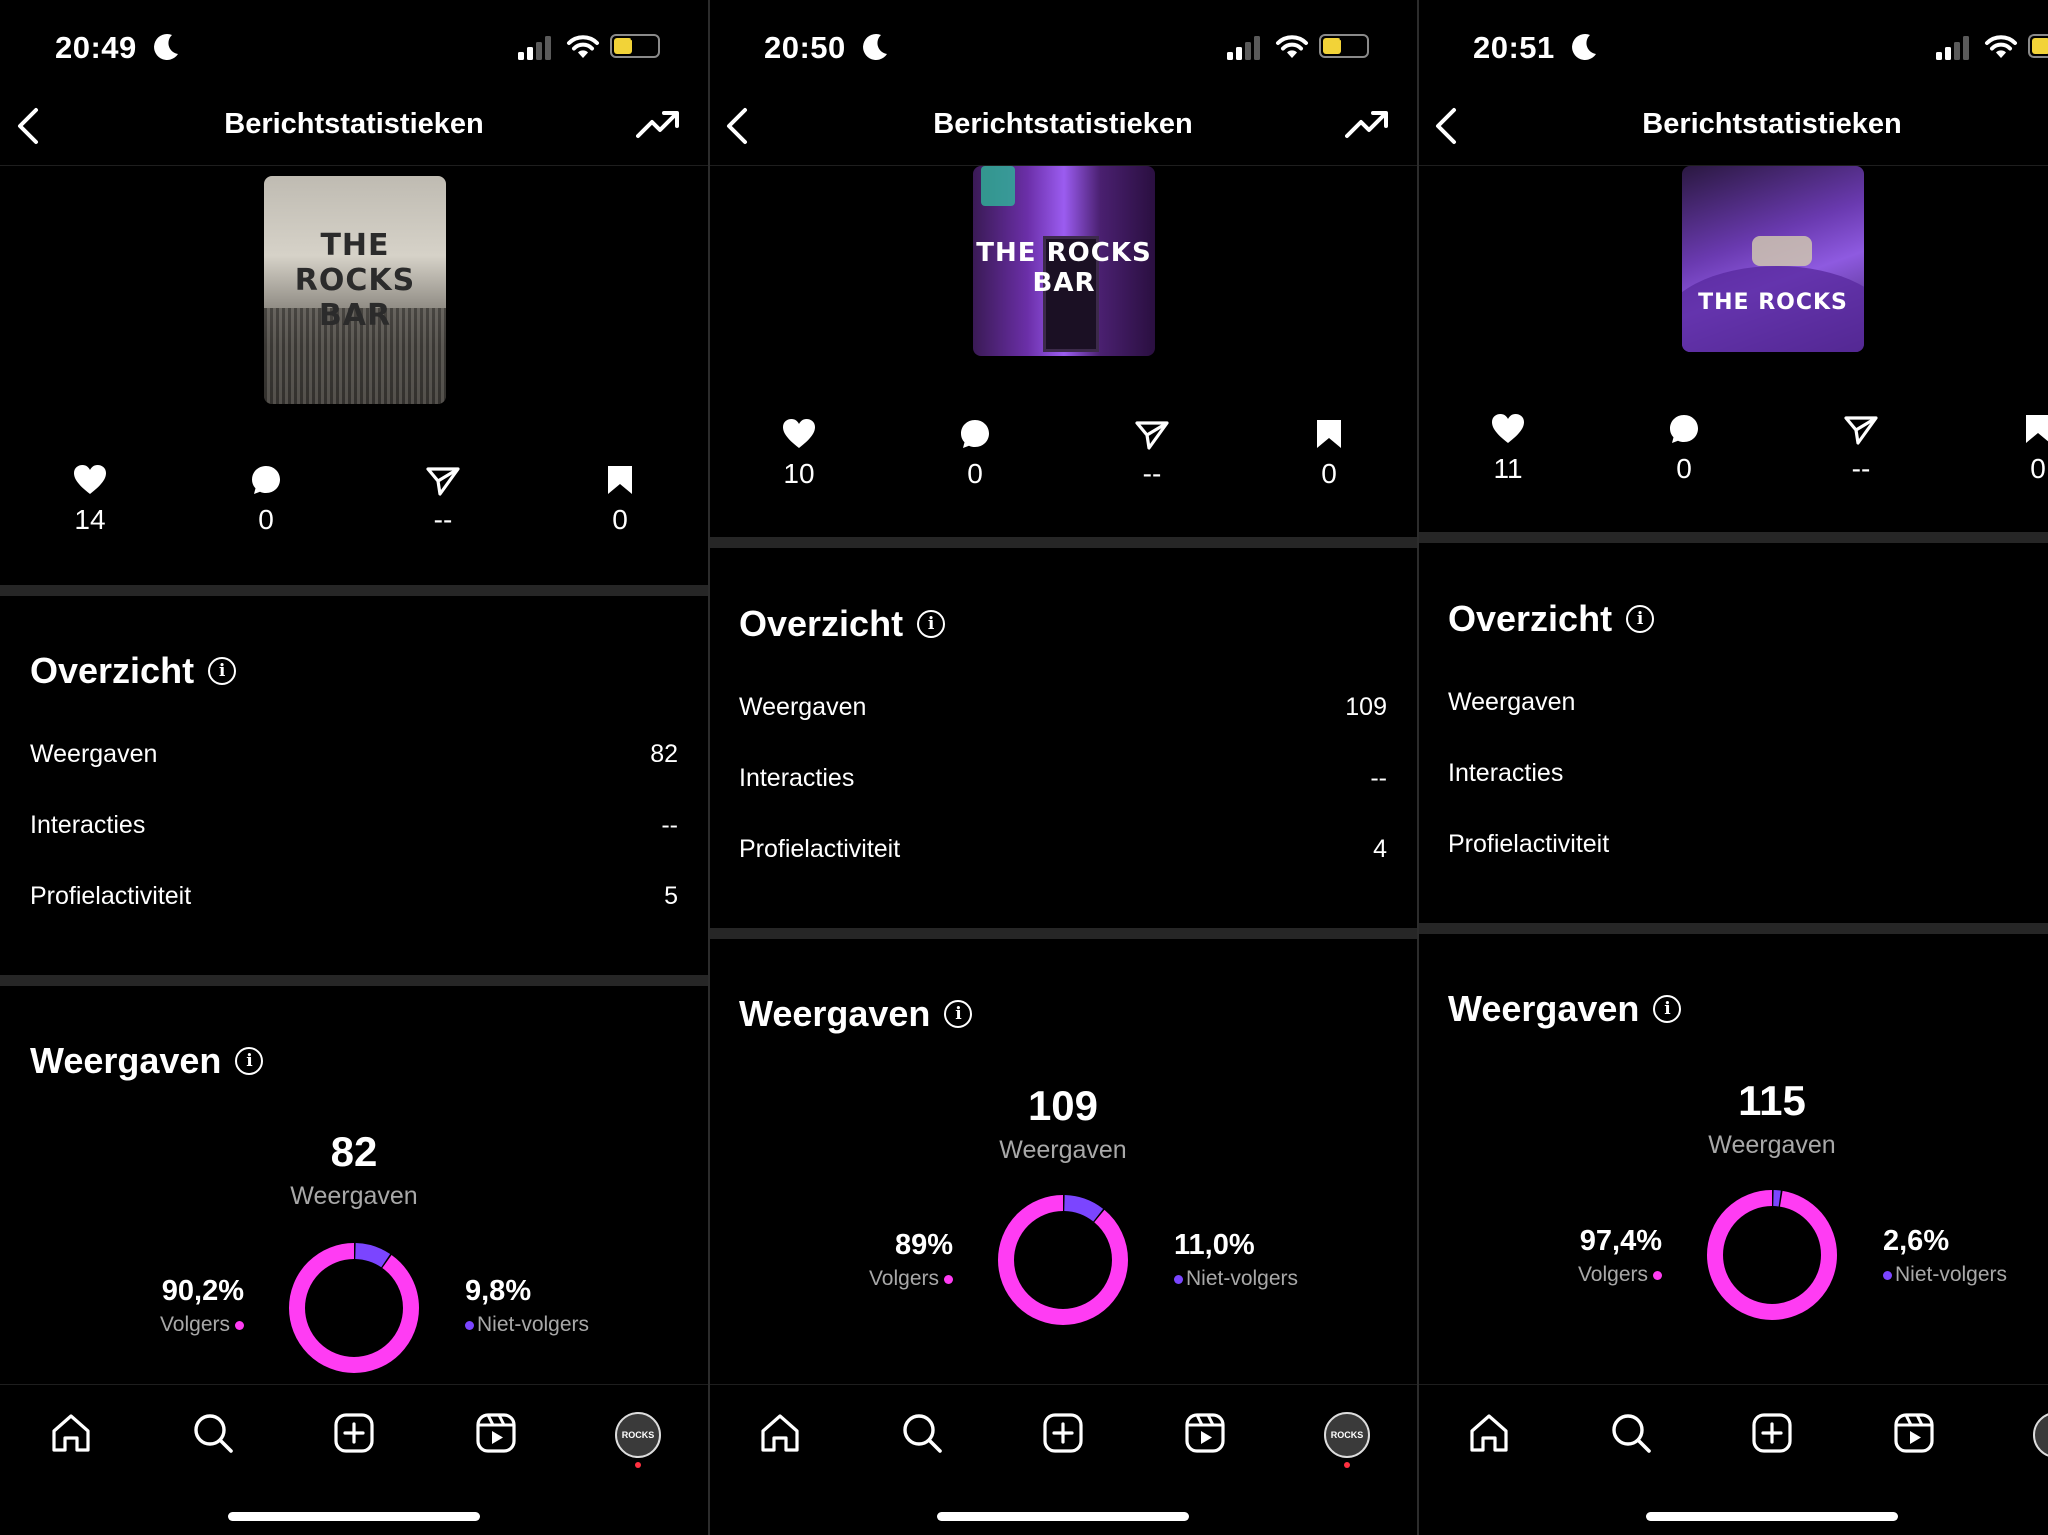 The height and width of the screenshot is (1535, 2048). I want to click on cellular-signal-icon, so click(536, 50).